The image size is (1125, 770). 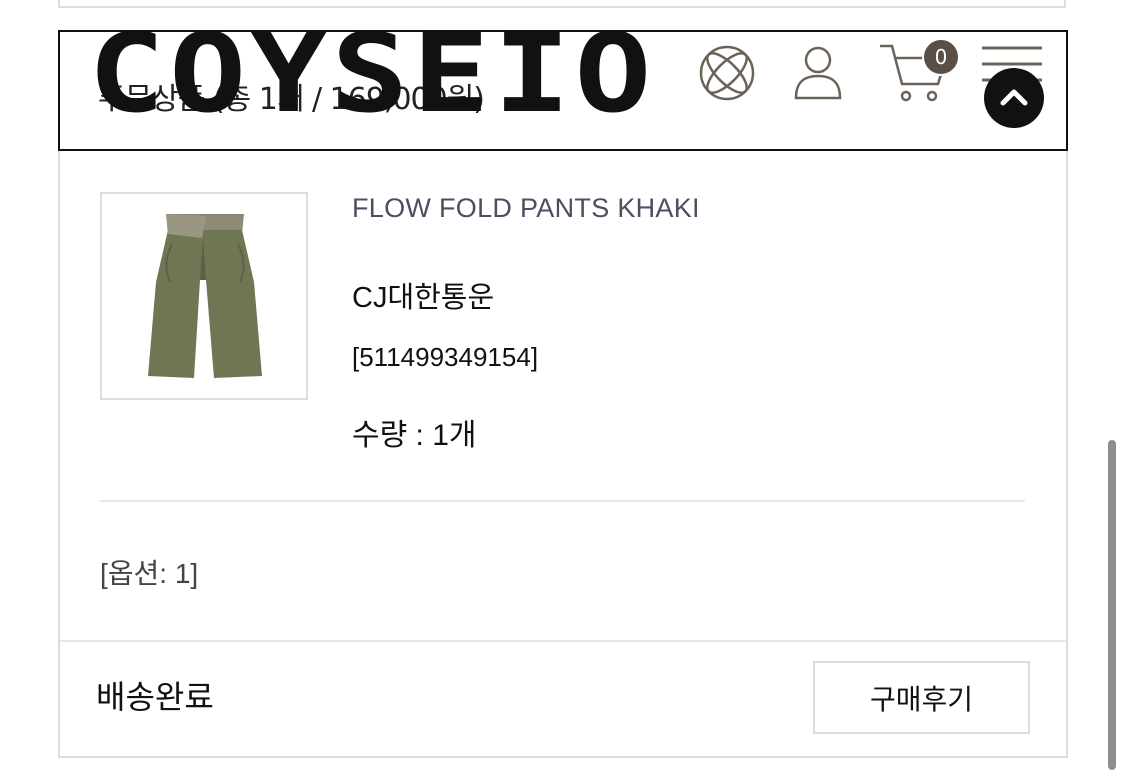 I want to click on section-divider, so click(x=562, y=501).